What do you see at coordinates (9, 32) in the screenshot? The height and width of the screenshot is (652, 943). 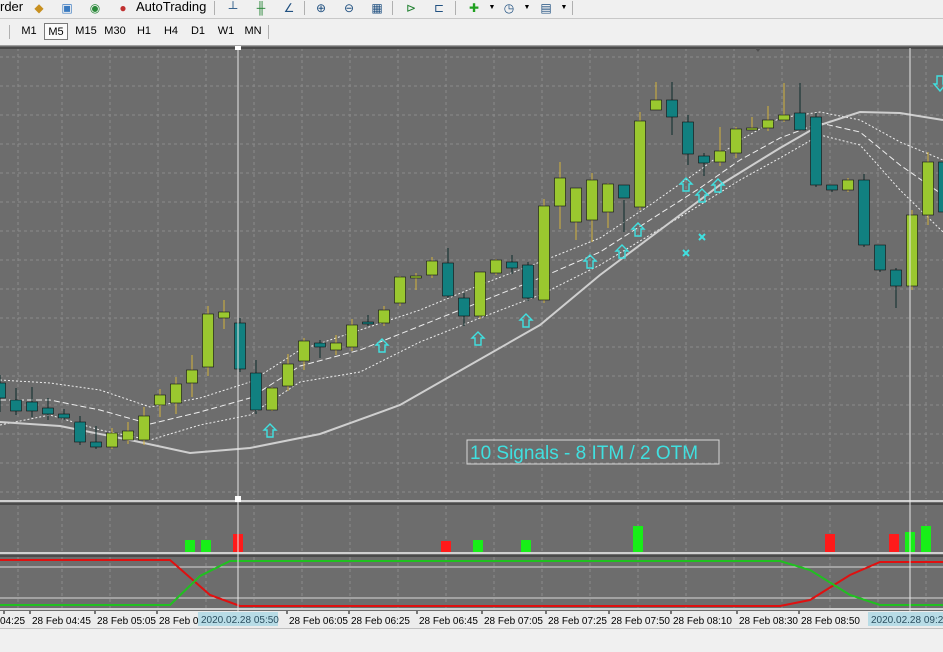 I see `toolbar-grip` at bounding box center [9, 32].